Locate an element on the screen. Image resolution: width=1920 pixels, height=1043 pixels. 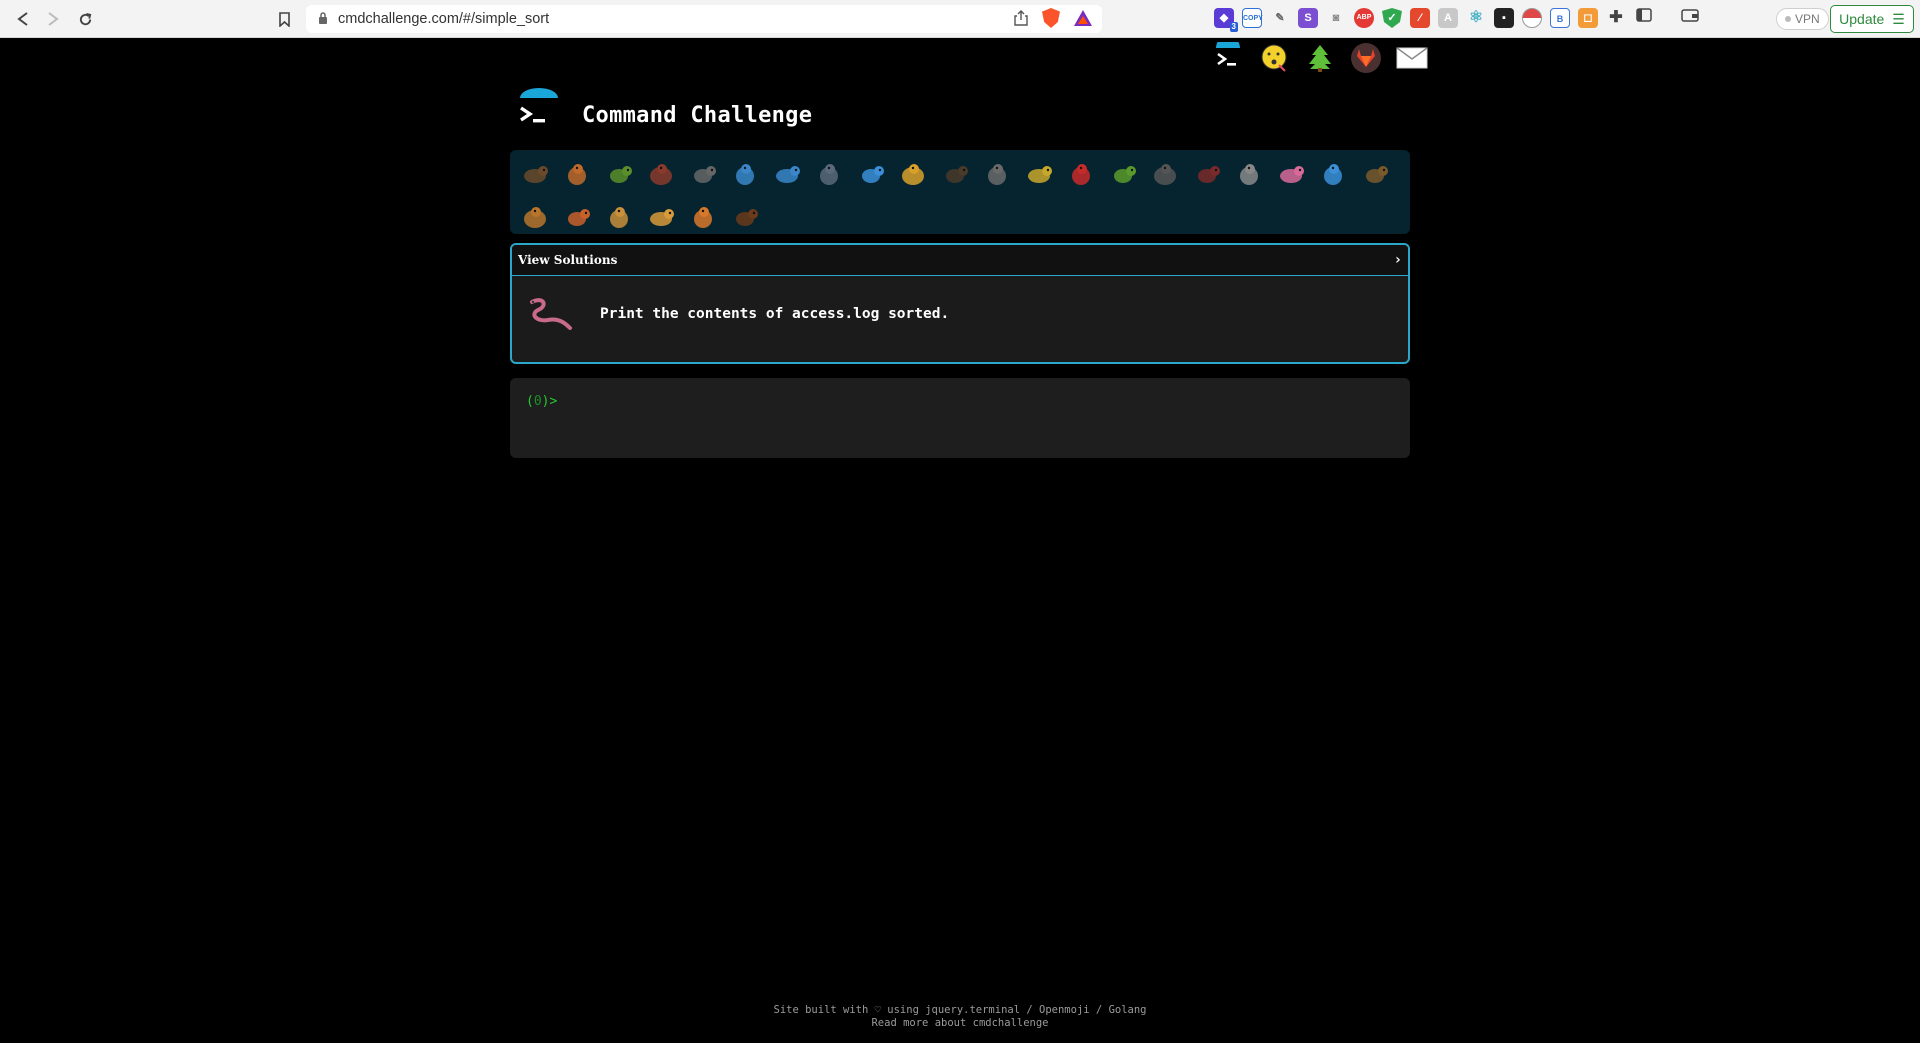
forward-button is located at coordinates (53, 19).